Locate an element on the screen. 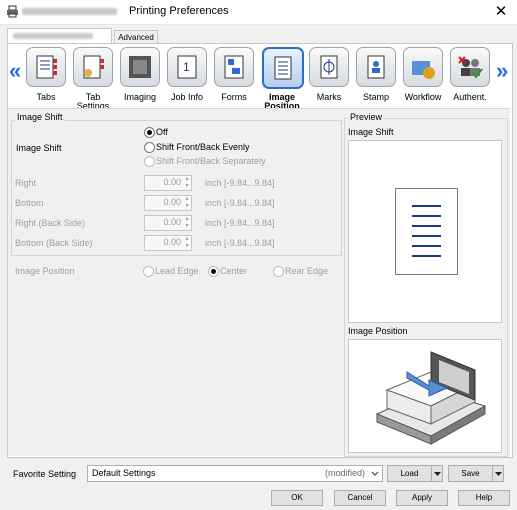 The height and width of the screenshot is (510, 517). toolbar-label-authent: Authent. is located at coordinates (470, 97).